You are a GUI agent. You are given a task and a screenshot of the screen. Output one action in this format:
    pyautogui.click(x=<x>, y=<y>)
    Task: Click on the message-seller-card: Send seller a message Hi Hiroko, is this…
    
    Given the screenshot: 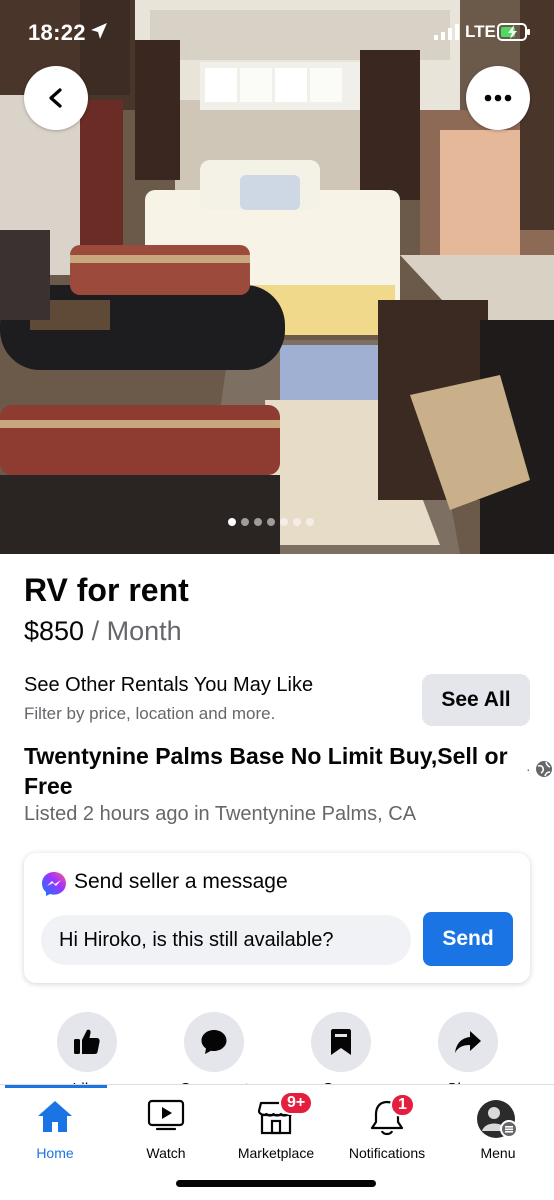 What is the action you would take?
    pyautogui.click(x=277, y=918)
    